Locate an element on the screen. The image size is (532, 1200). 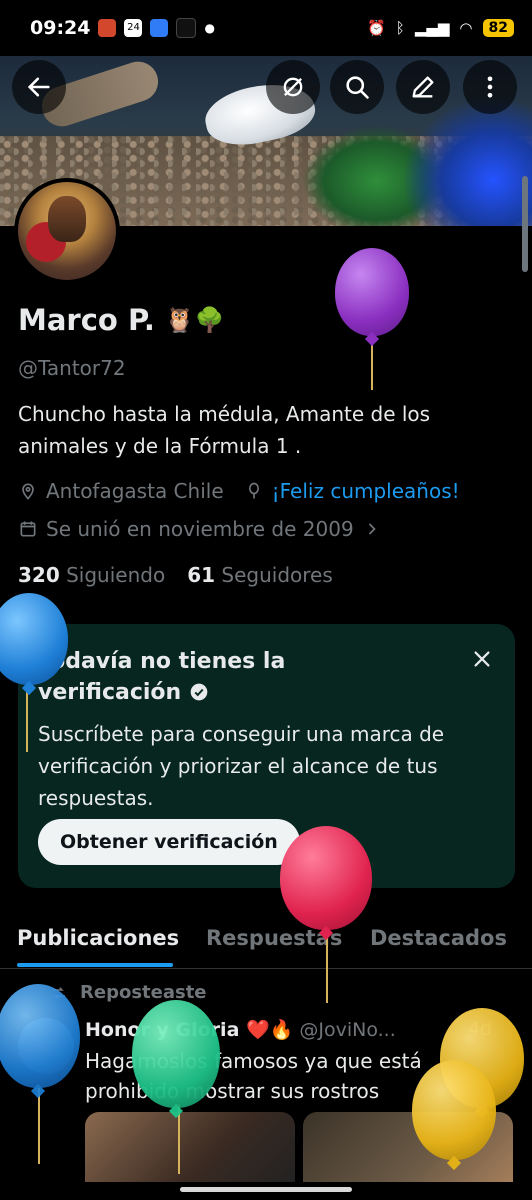
scrollbar is located at coordinates (525, 224).